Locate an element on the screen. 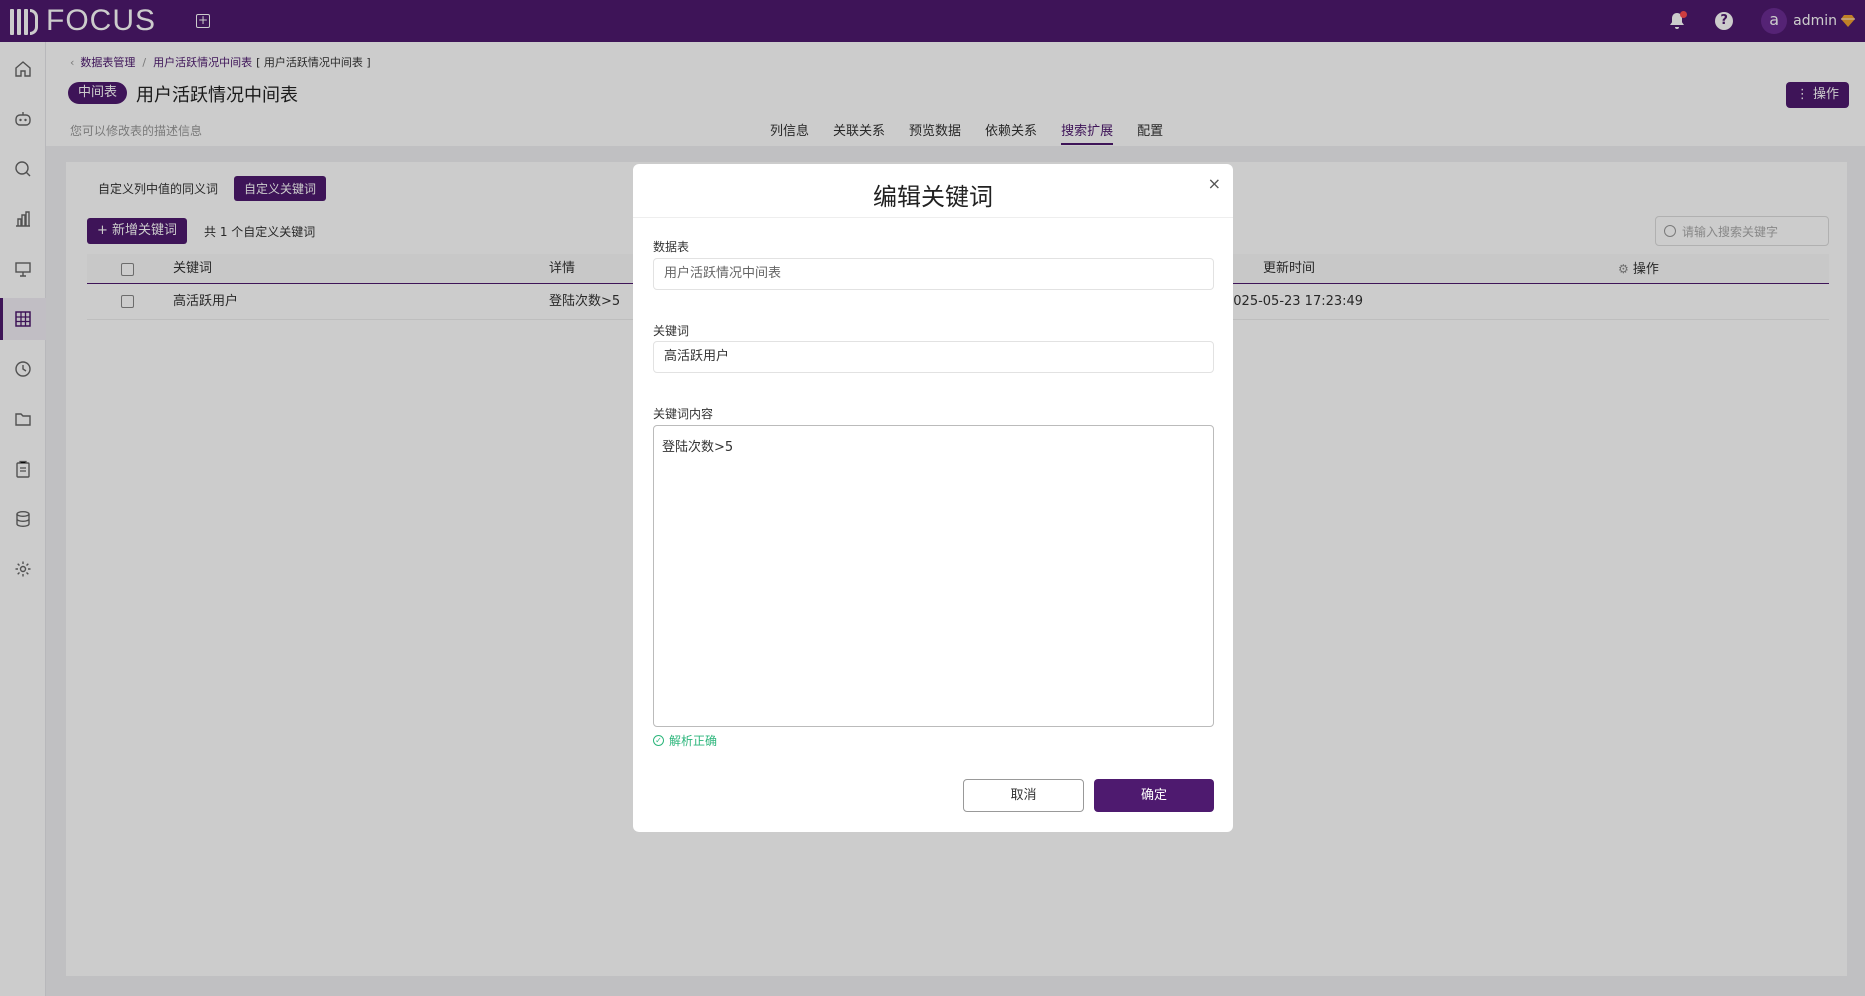 Image resolution: width=1865 pixels, height=996 pixels. dialog-title: 编辑关键词 is located at coordinates (933, 197).